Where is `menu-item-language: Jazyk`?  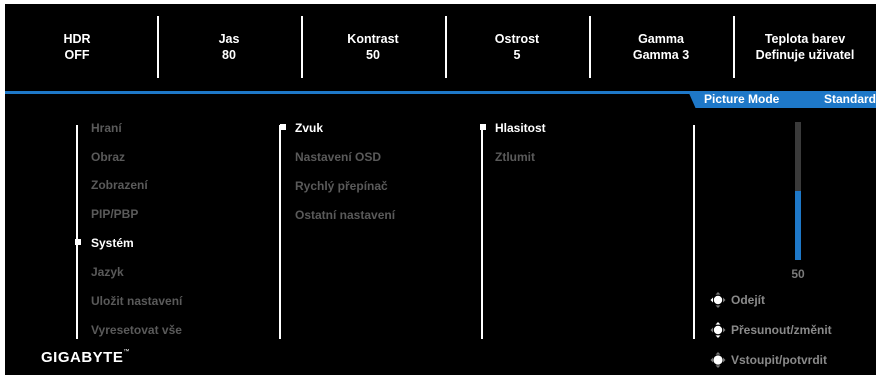 menu-item-language: Jazyk is located at coordinates (107, 272).